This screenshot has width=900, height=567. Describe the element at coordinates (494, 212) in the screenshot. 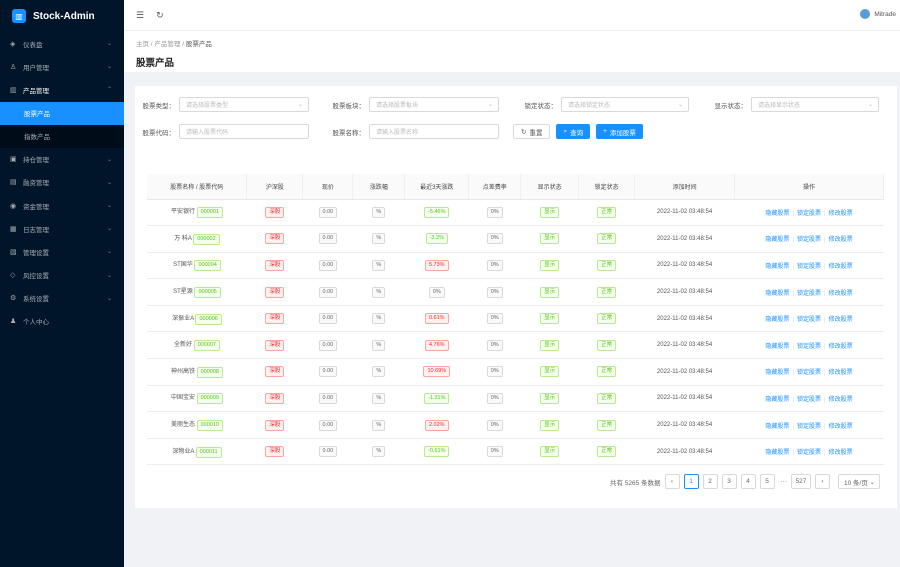

I see `spread-tag: 0%` at that location.